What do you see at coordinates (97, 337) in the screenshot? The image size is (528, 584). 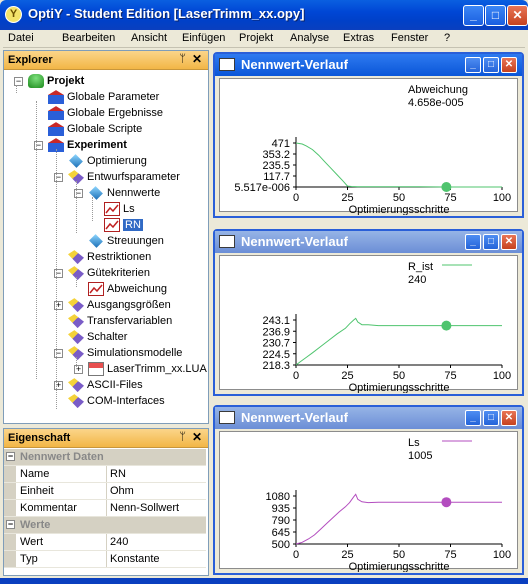 I see `tree-item-schalter: Schalter` at bounding box center [97, 337].